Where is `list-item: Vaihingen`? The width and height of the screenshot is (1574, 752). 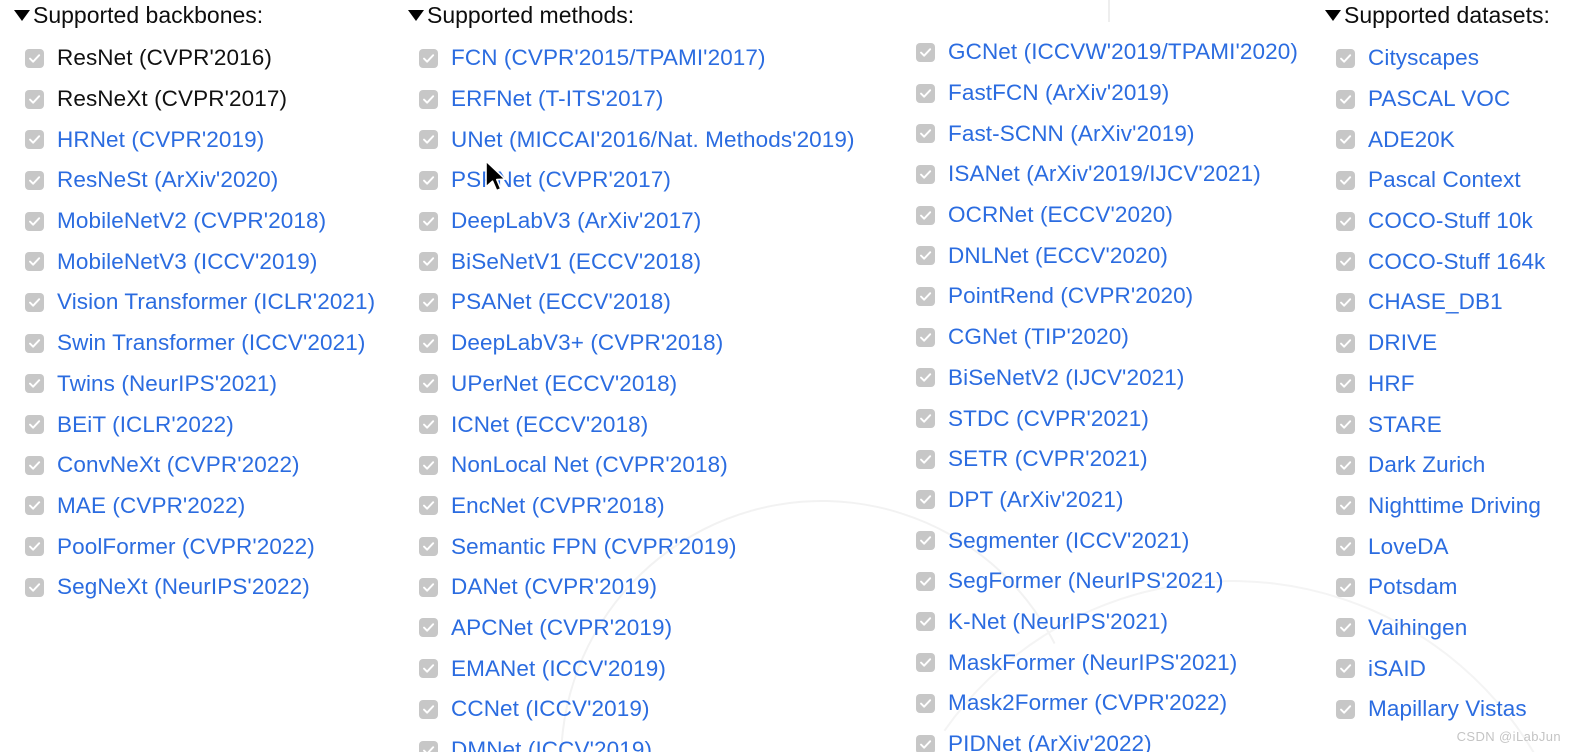 list-item: Vaihingen is located at coordinates (1443, 628).